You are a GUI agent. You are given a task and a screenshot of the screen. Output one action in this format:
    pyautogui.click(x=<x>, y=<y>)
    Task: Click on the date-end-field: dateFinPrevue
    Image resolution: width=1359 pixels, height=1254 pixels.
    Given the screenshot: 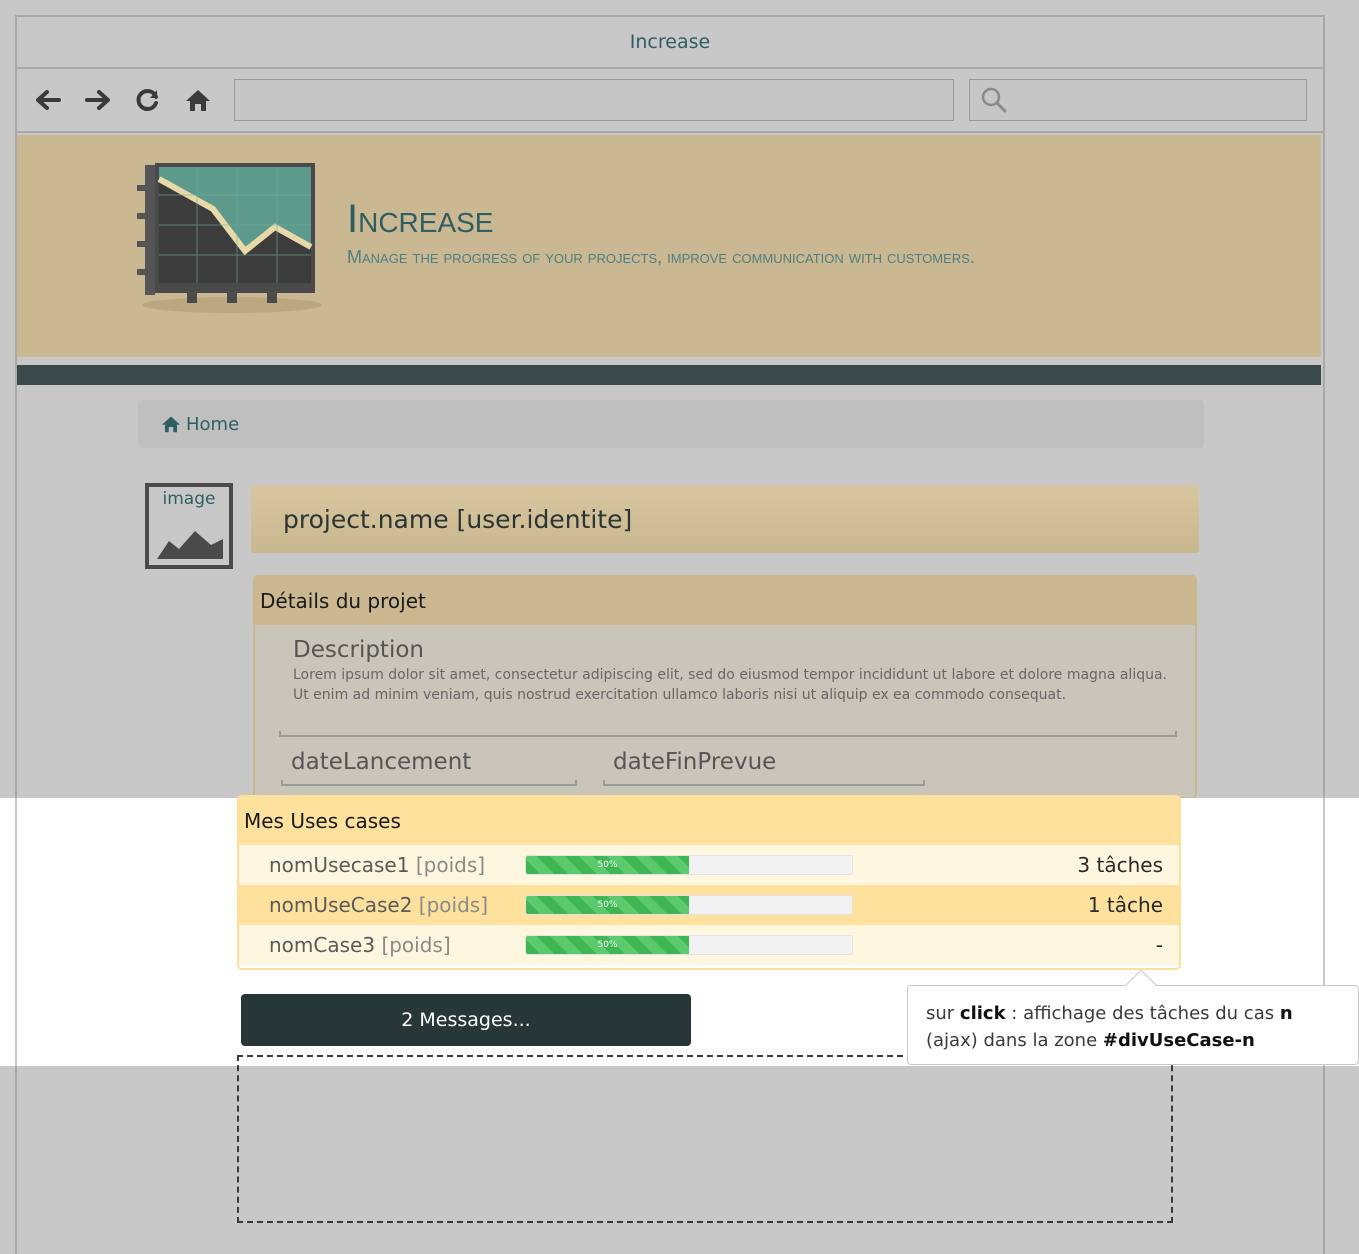 What is the action you would take?
    pyautogui.click(x=694, y=762)
    